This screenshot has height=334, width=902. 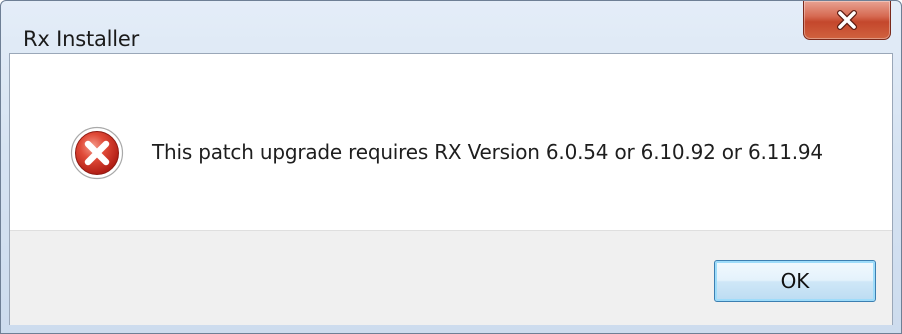 What do you see at coordinates (795, 281) in the screenshot?
I see `ok-button: OK` at bounding box center [795, 281].